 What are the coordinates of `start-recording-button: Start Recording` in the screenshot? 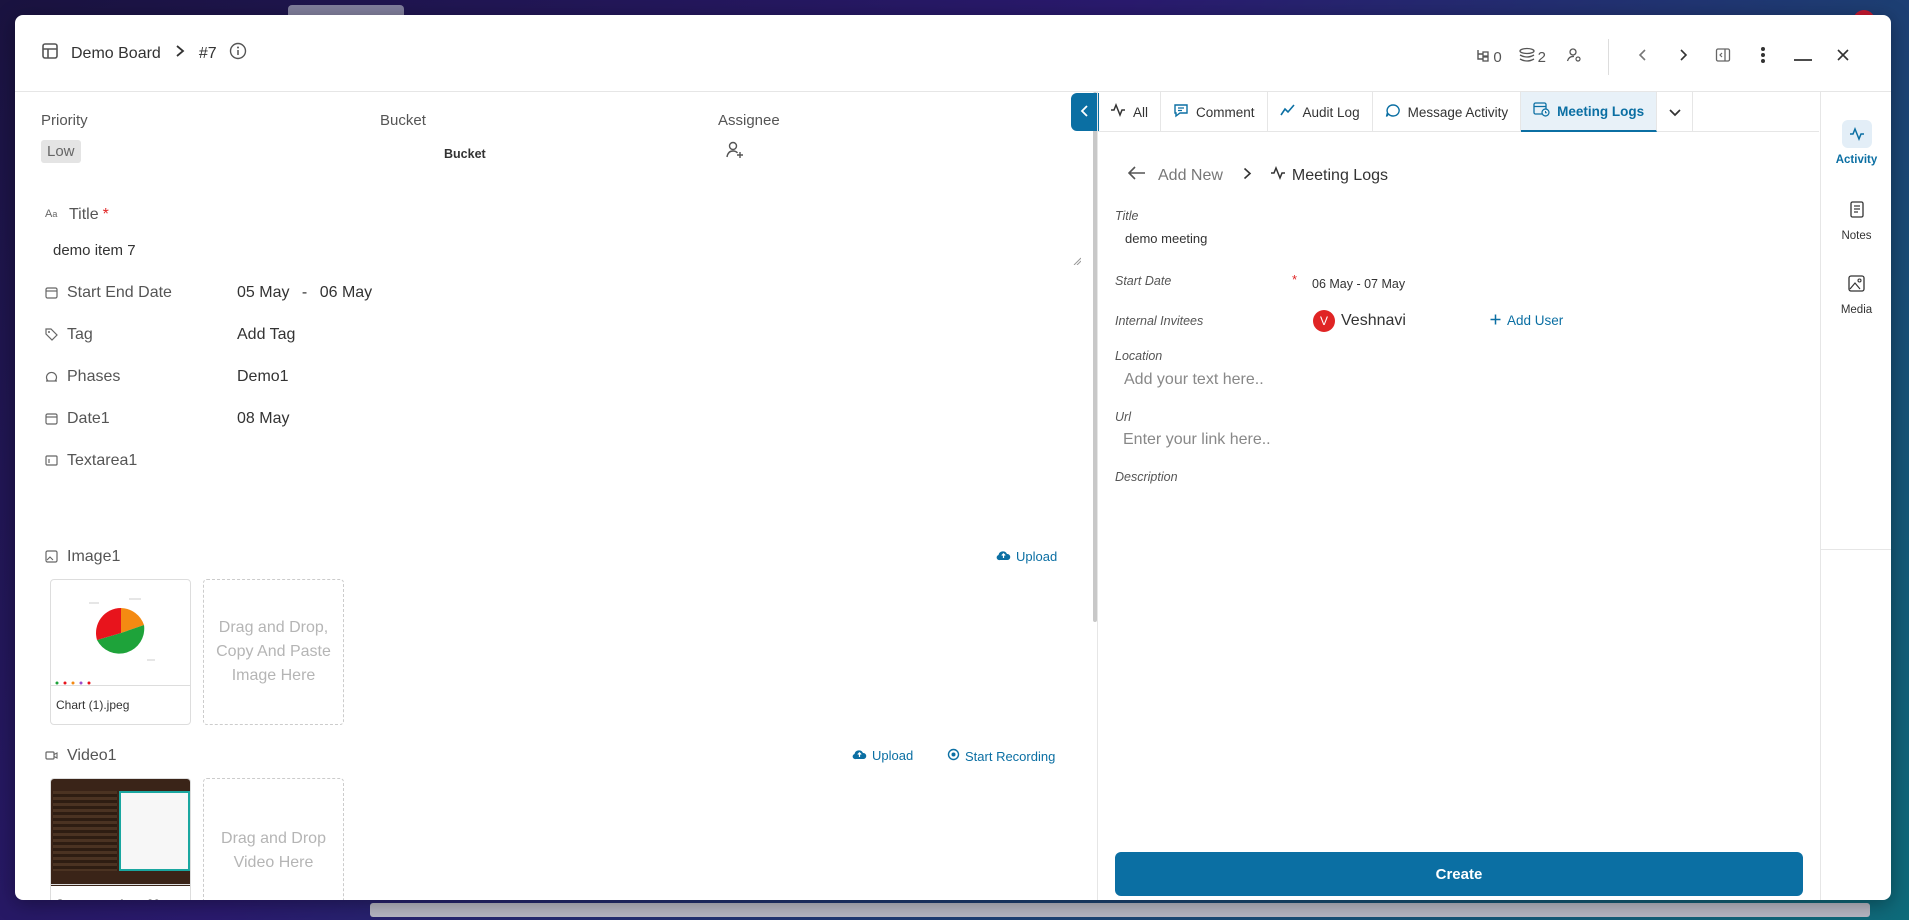 It's located at (1001, 756).